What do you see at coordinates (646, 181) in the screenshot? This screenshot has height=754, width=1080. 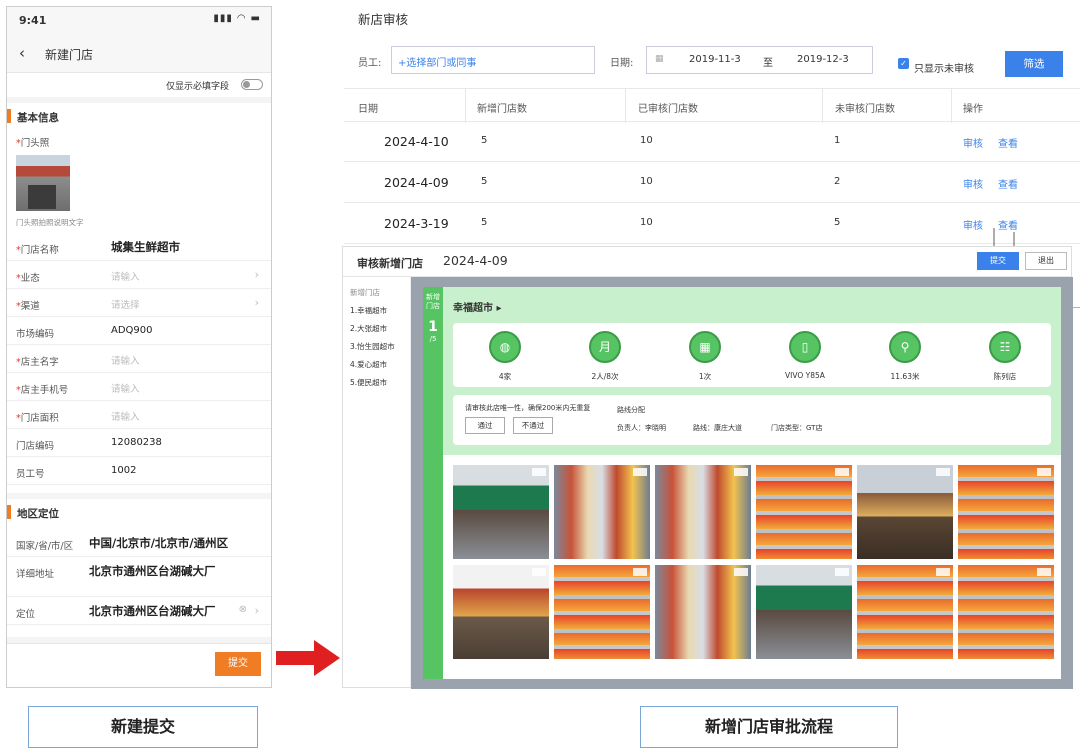 I see `row-reviewed: 10` at bounding box center [646, 181].